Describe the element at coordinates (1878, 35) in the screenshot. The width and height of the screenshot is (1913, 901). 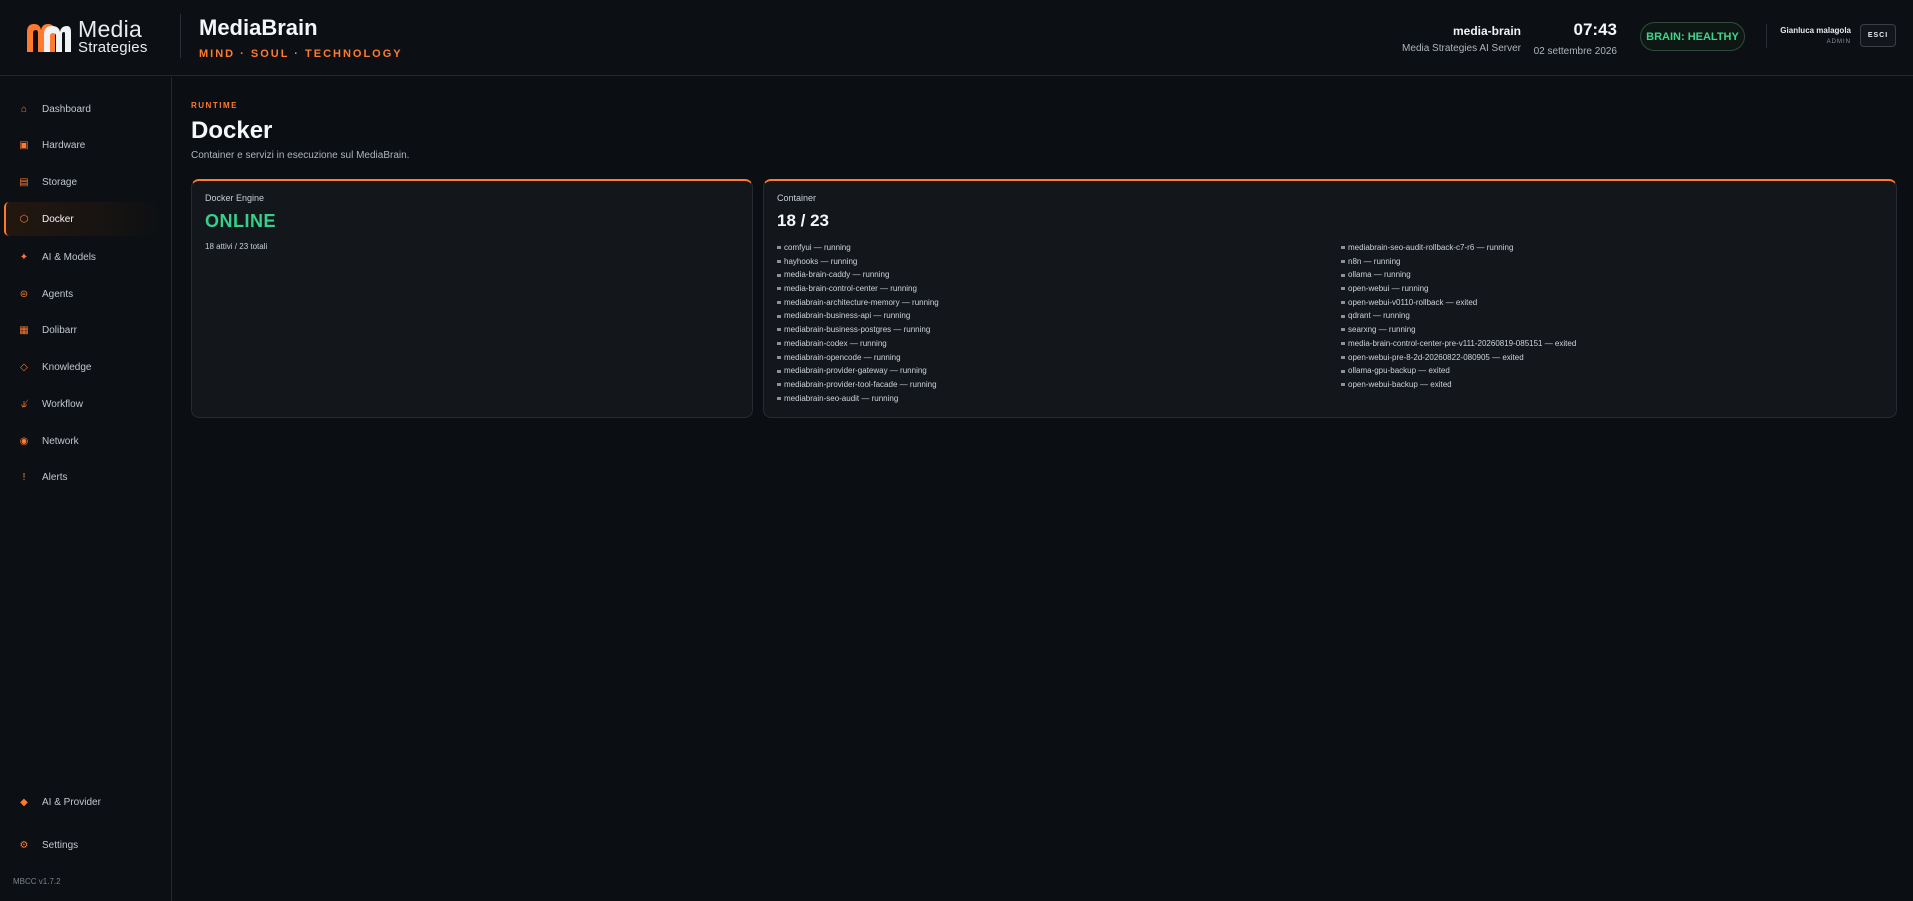
I see `logout-button: ESCI` at that location.